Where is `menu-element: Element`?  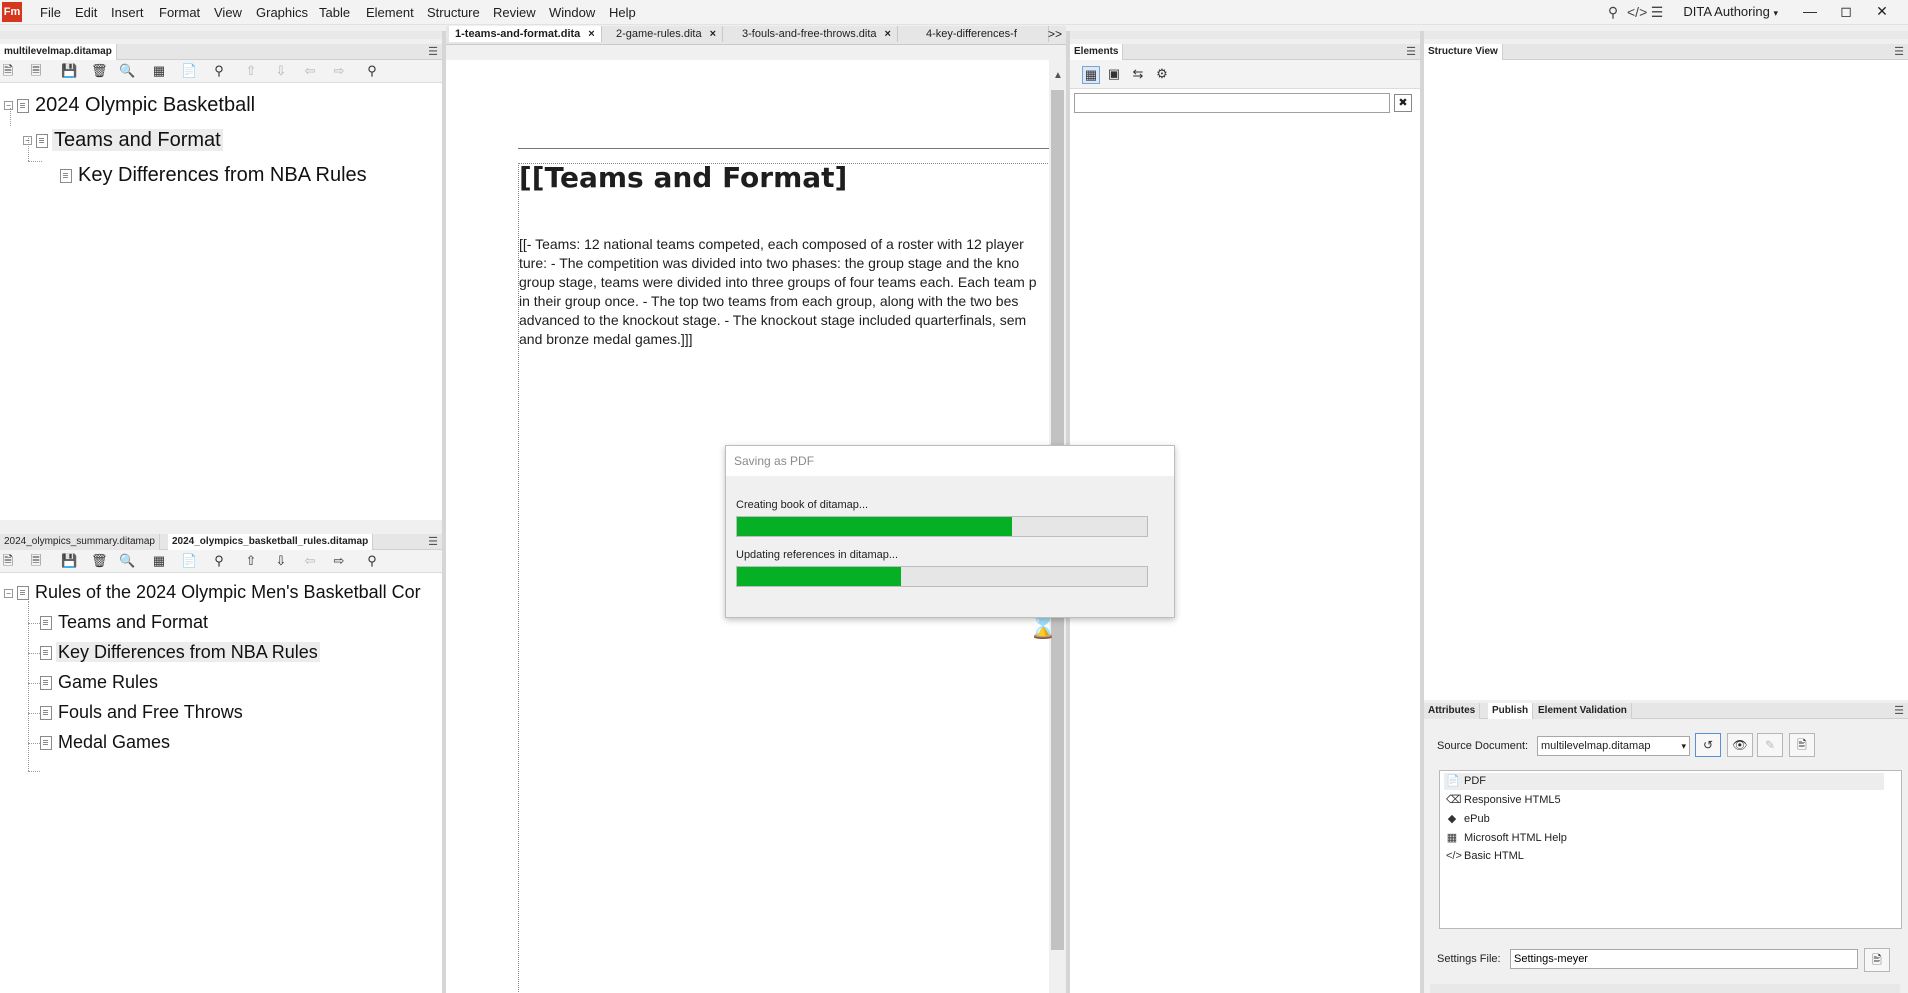
menu-element: Element is located at coordinates (390, 12).